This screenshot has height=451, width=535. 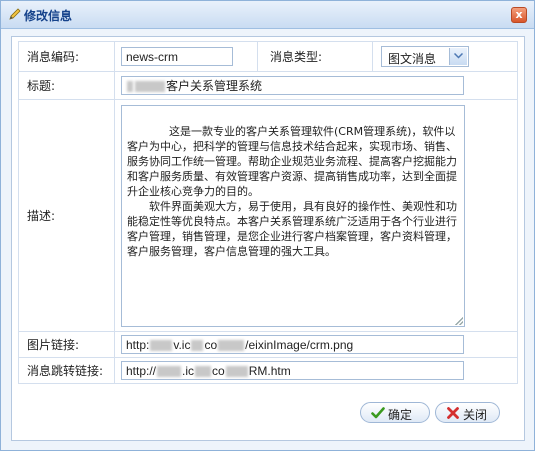 I want to click on ok-button: 确定, so click(x=395, y=412).